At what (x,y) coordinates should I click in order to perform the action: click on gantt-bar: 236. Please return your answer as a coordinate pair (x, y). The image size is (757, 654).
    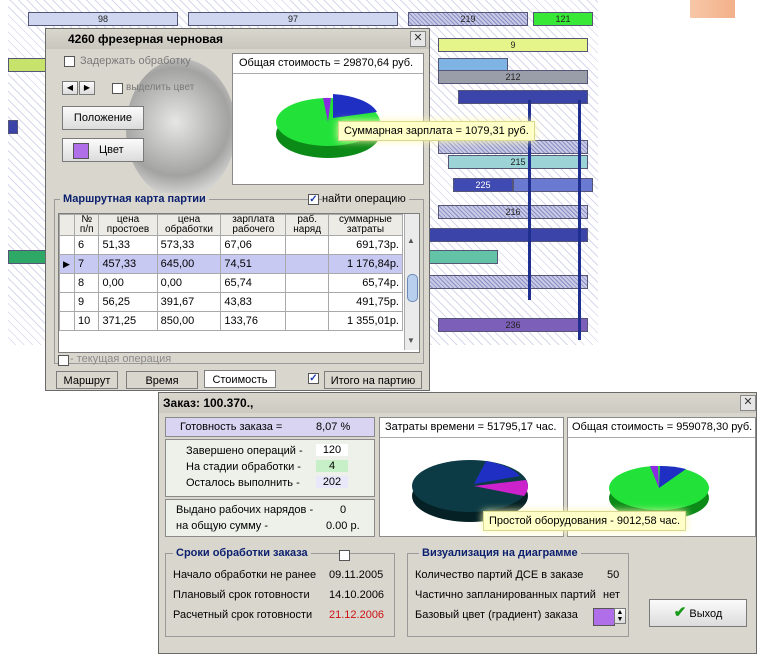
    Looking at the image, I should click on (513, 325).